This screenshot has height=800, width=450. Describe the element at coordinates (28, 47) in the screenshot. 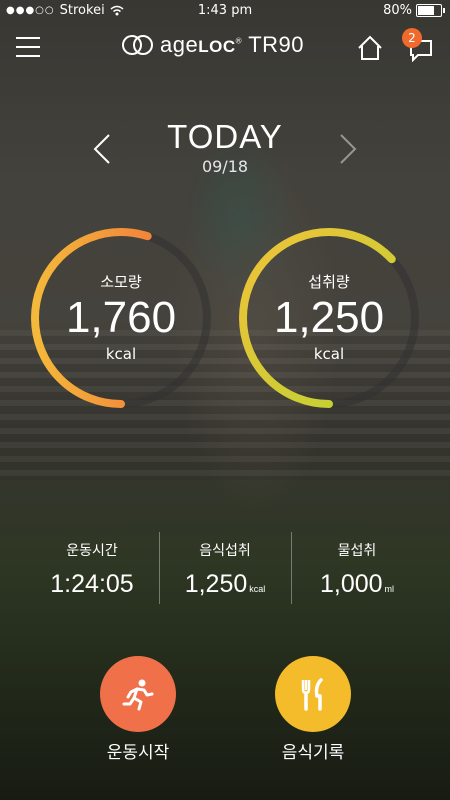

I see `menu-button` at that location.